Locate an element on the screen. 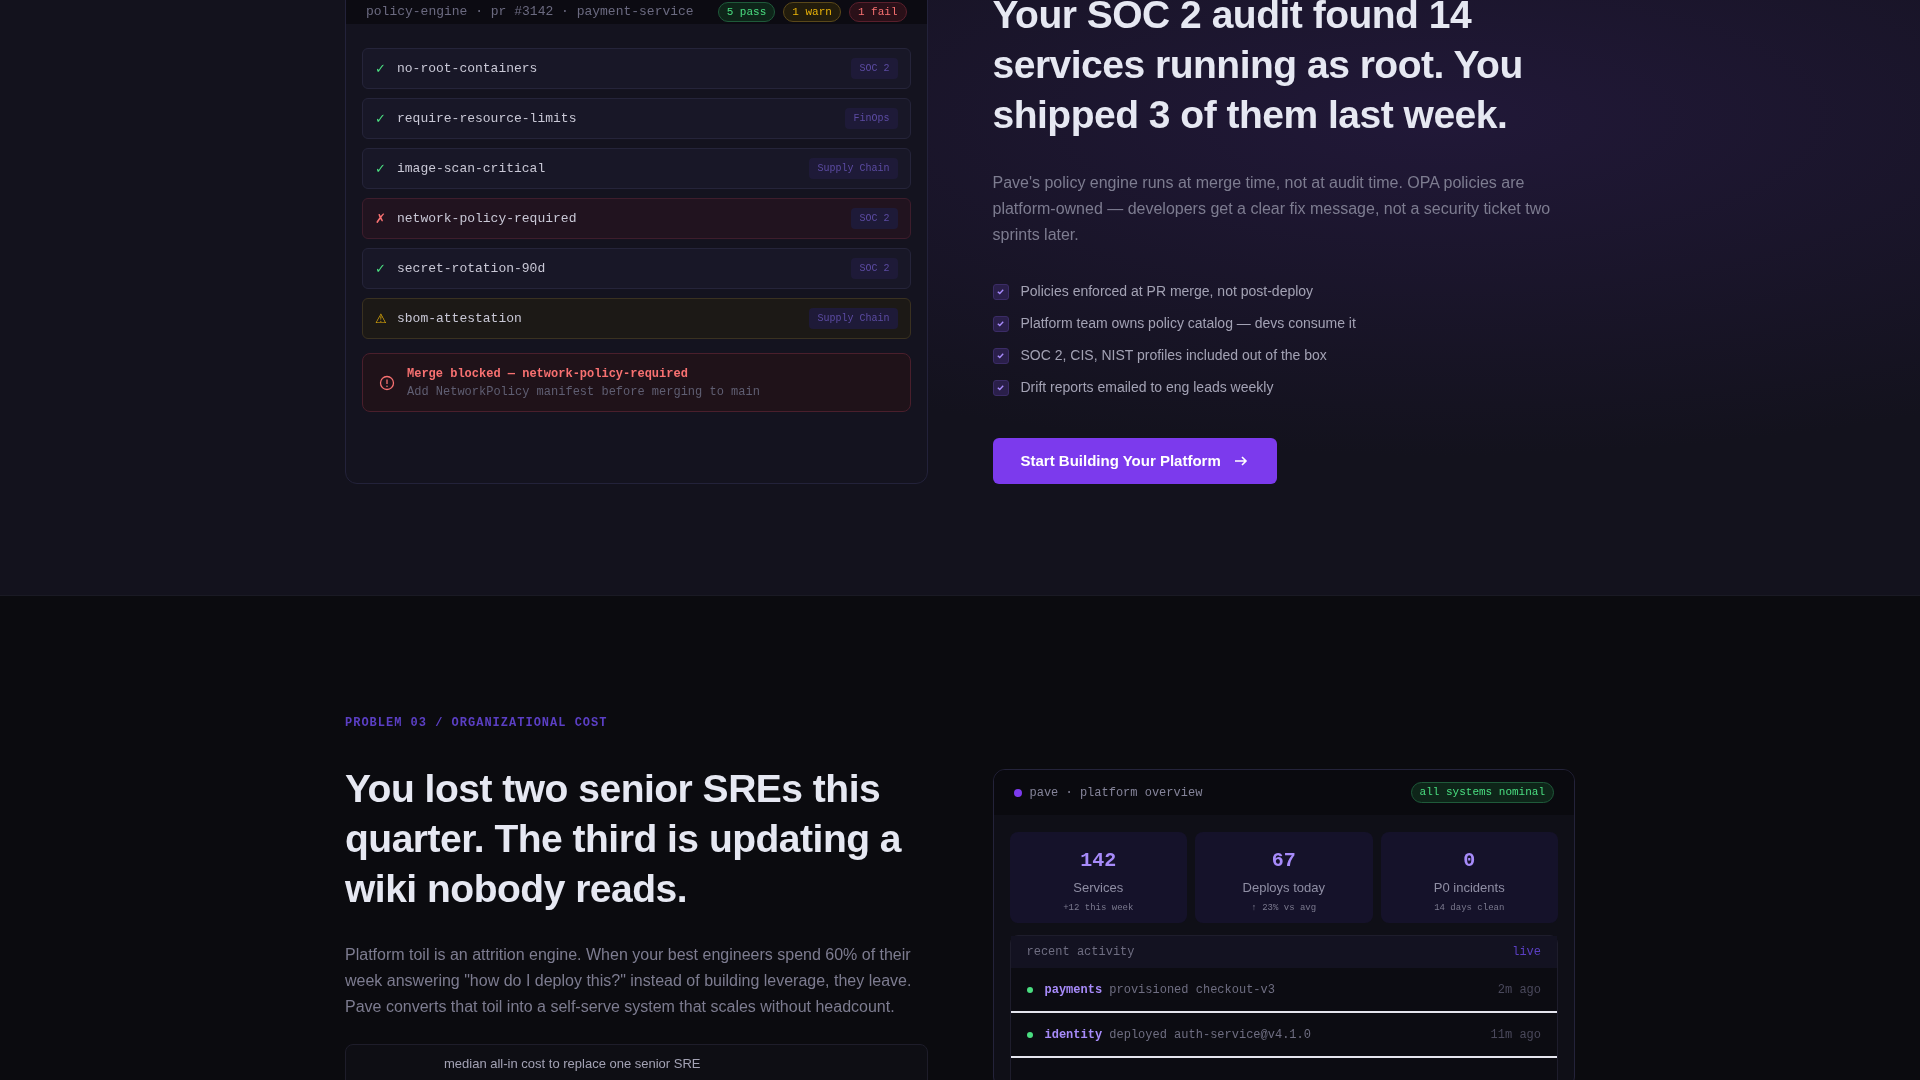 Image resolution: width=1920 pixels, height=1080 pixels. alert-title: Merge blocked — network-policy-required is located at coordinates (548, 374).